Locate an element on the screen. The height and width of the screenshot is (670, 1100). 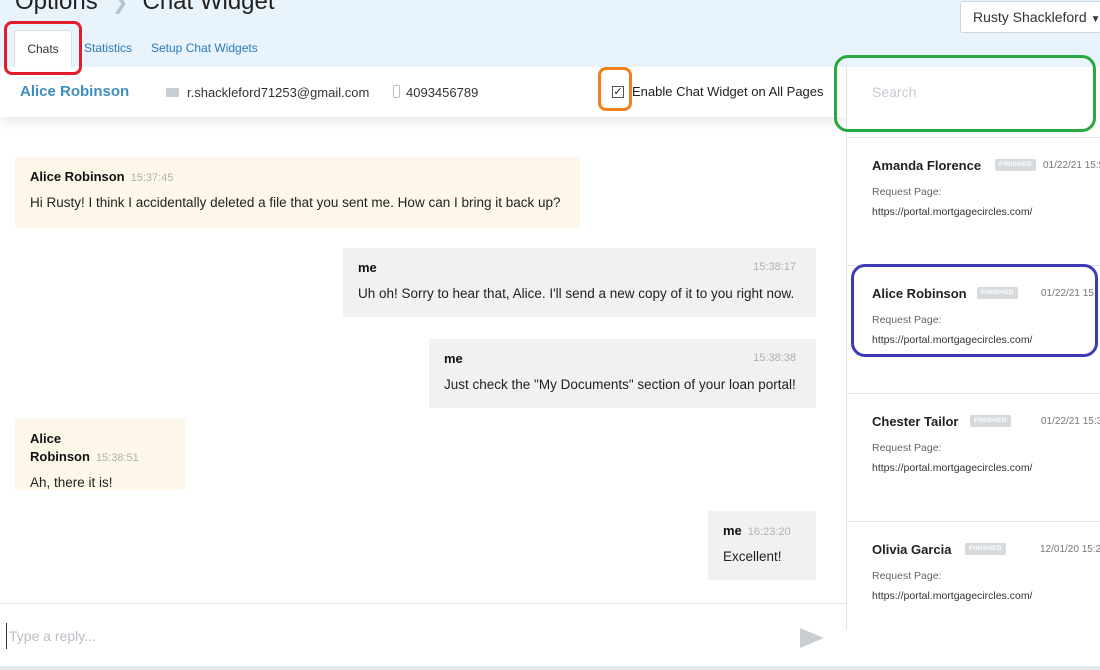
user-dropdown-value: Rusty Shackleford is located at coordinates (1030, 17).